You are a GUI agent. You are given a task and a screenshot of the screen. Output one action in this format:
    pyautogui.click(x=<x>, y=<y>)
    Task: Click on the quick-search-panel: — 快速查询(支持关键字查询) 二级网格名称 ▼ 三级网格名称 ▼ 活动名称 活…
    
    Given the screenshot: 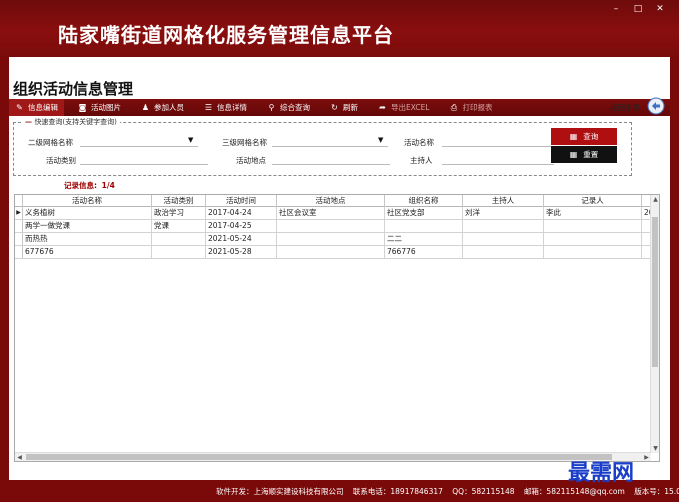 What is the action you would take?
    pyautogui.click(x=322, y=146)
    